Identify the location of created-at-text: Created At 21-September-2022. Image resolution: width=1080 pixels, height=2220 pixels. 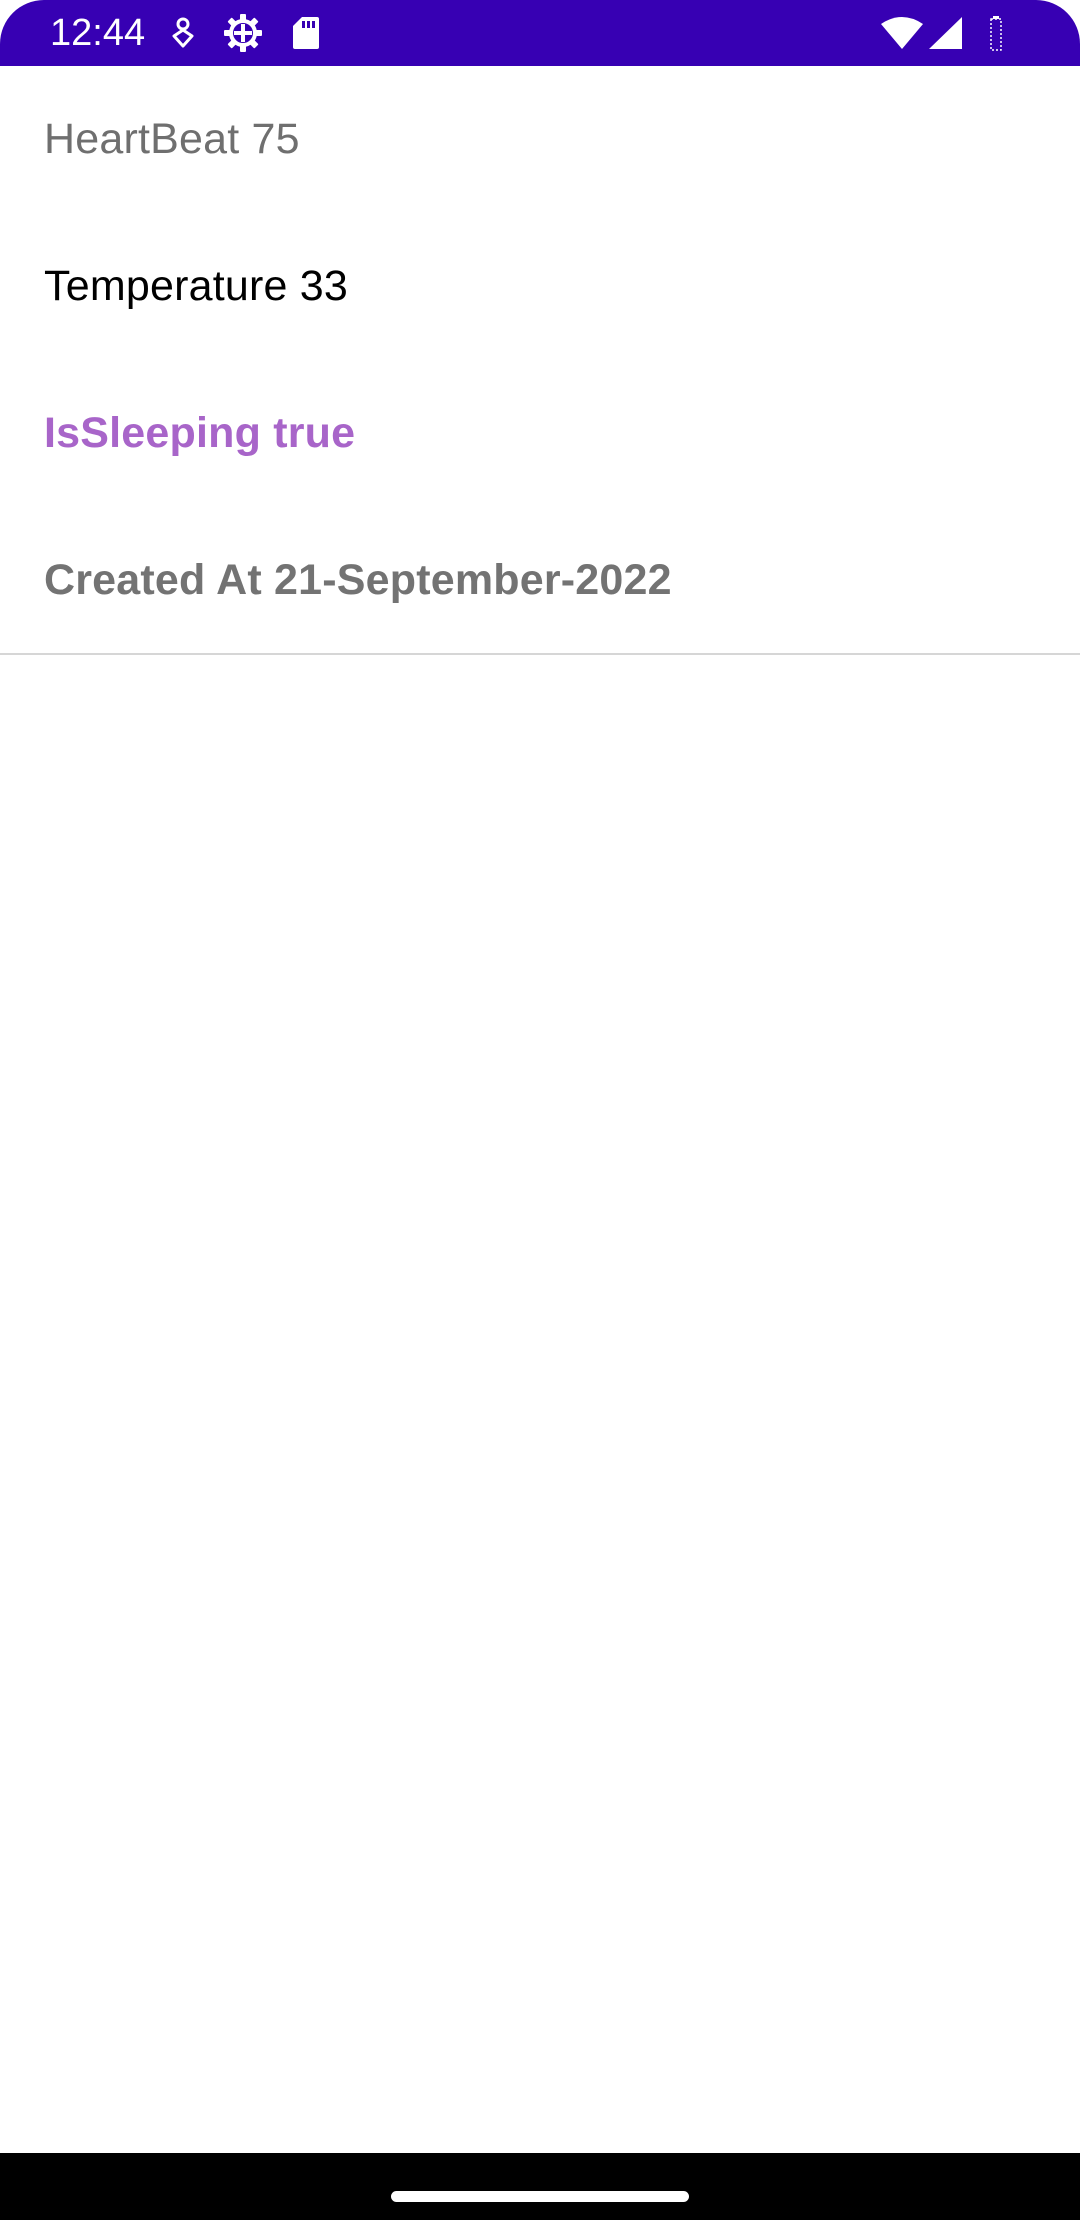
(358, 580).